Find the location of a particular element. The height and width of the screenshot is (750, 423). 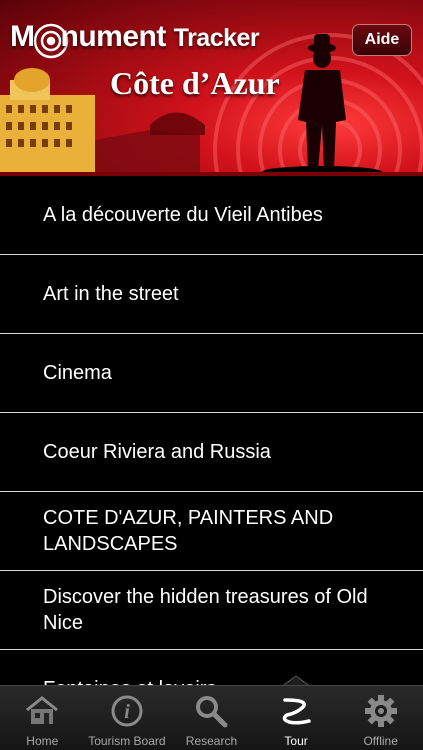

tab-offline: Offline is located at coordinates (380, 718).